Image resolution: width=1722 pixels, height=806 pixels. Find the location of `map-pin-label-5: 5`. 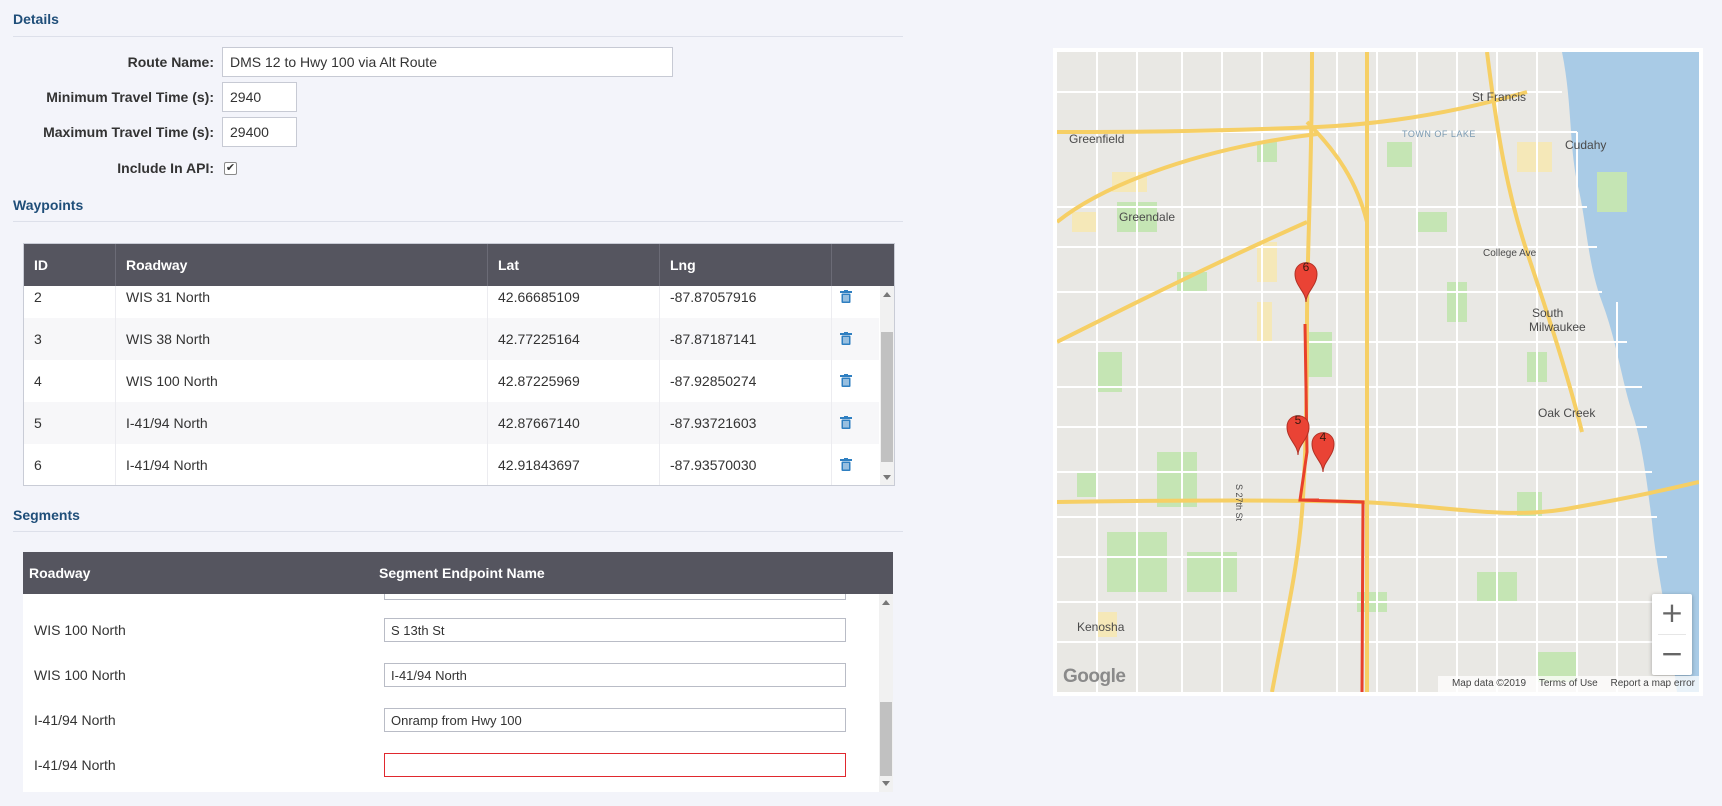

map-pin-label-5: 5 is located at coordinates (1298, 420).